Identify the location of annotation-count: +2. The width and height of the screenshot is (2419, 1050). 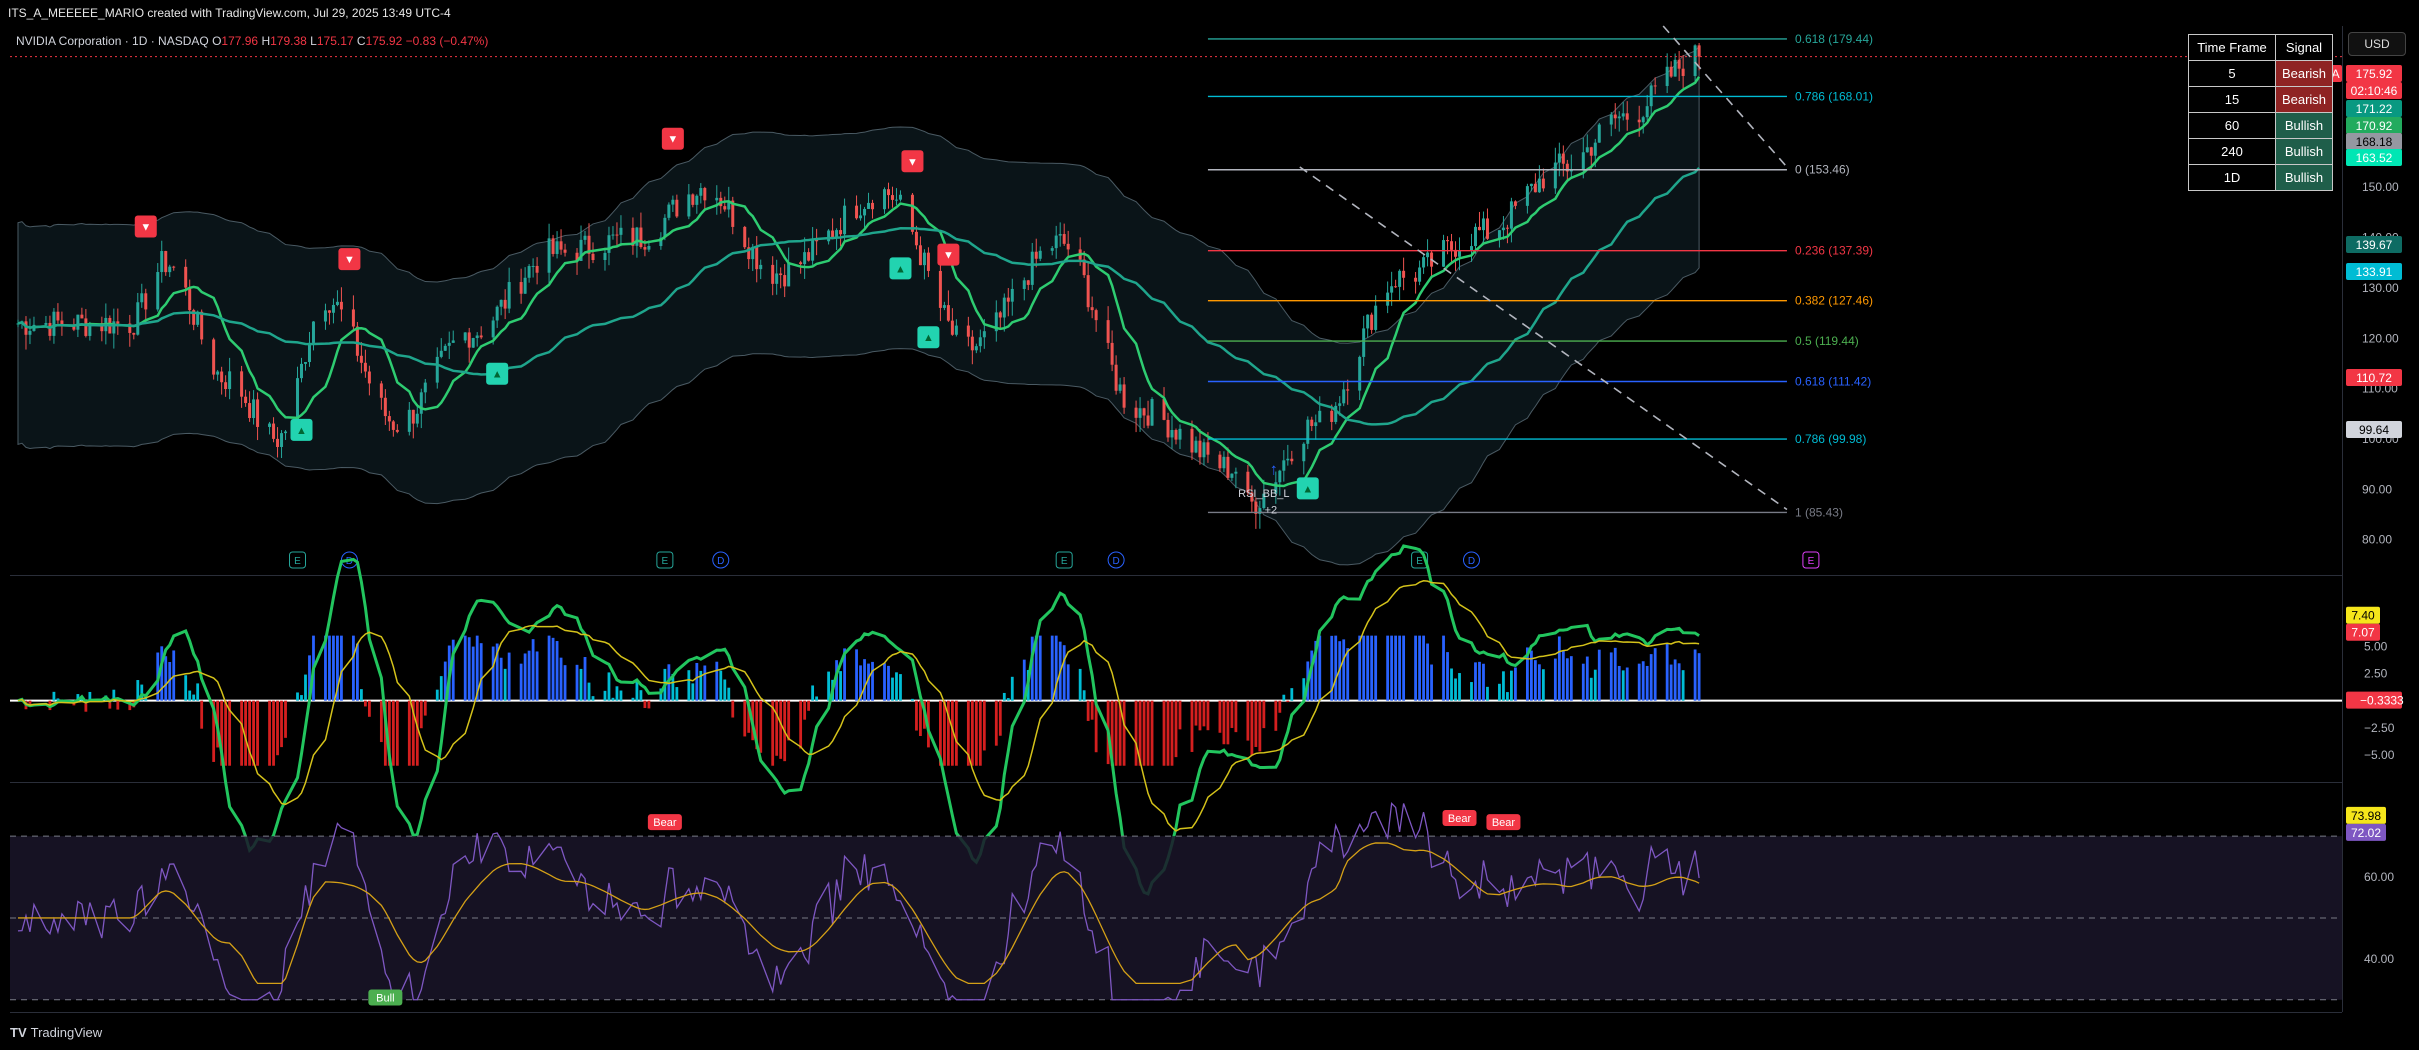
(1271, 511).